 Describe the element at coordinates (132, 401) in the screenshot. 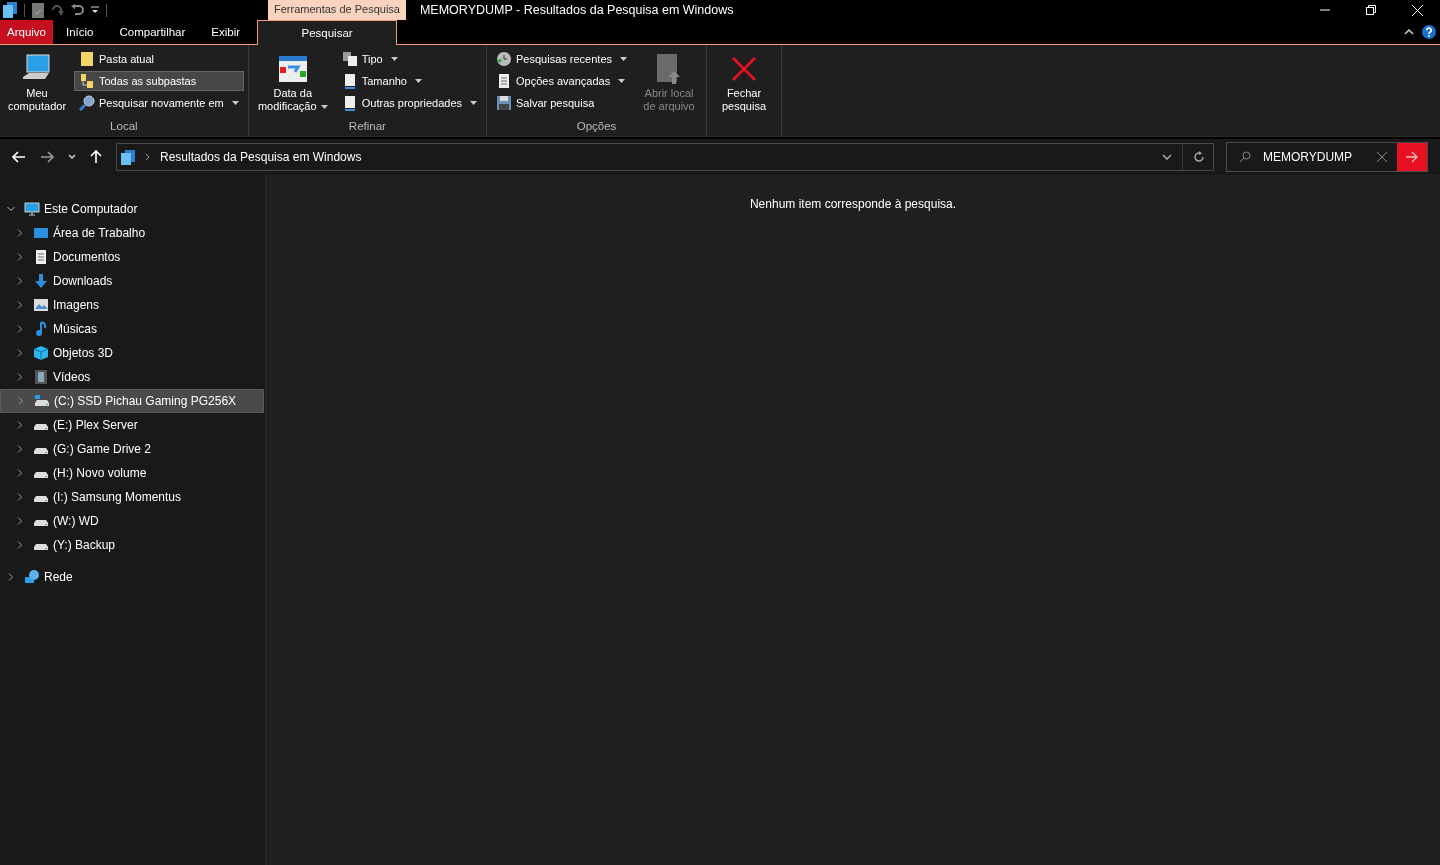

I see `tree-item: (C:) SSD Pichau Gaming PG256X` at that location.